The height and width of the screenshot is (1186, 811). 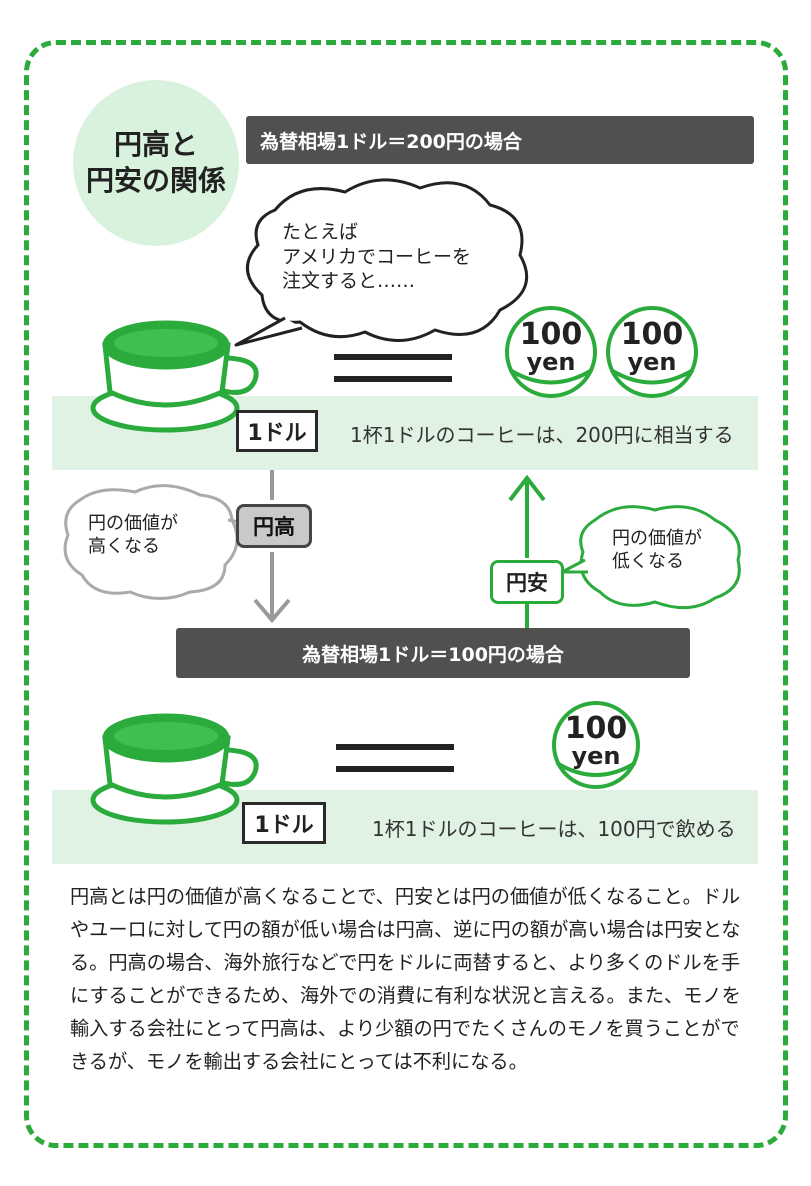 I want to click on yenyasu-label: 円安, so click(x=527, y=582).